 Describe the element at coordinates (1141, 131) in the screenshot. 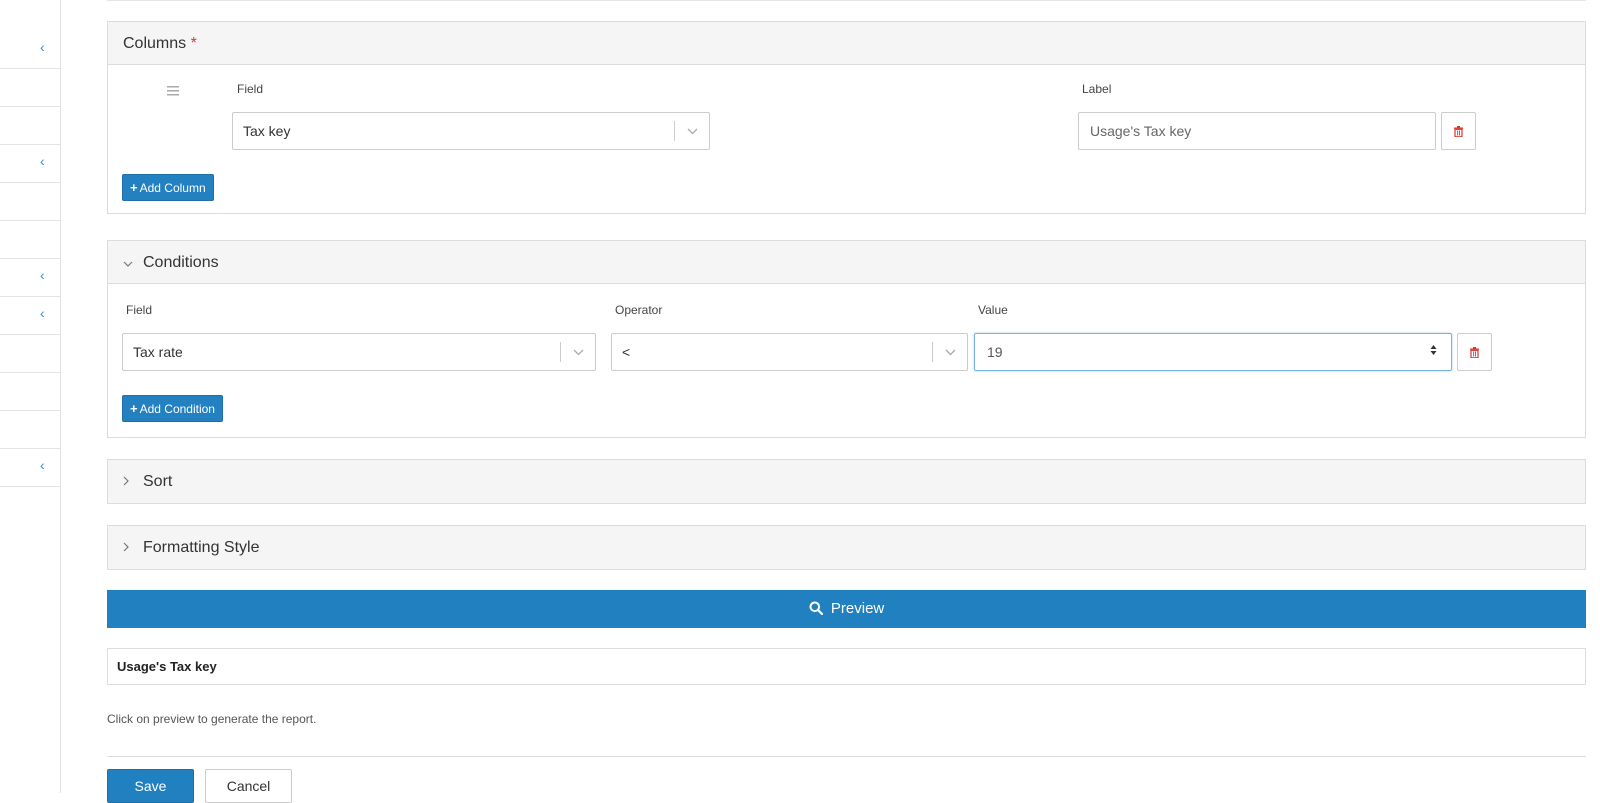

I see `column-label-placeholder: Usage's Tax key` at that location.